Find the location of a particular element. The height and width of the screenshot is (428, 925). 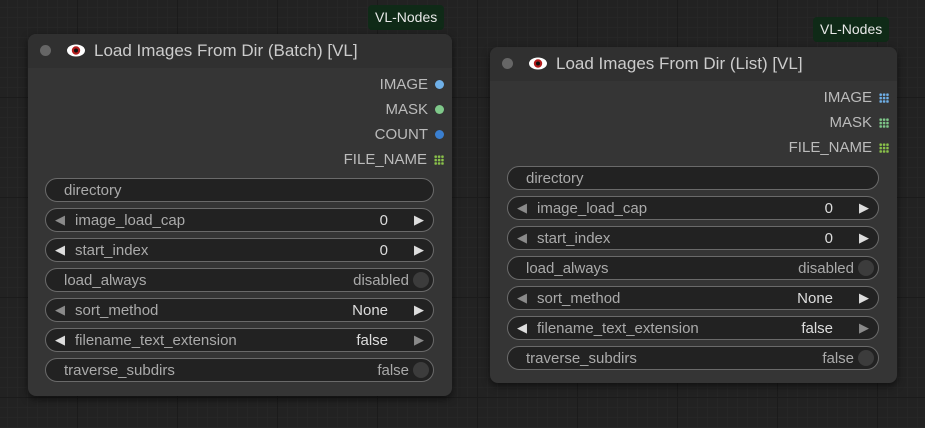

node-header: Load Images From Dir (List) [VL] is located at coordinates (693, 64).